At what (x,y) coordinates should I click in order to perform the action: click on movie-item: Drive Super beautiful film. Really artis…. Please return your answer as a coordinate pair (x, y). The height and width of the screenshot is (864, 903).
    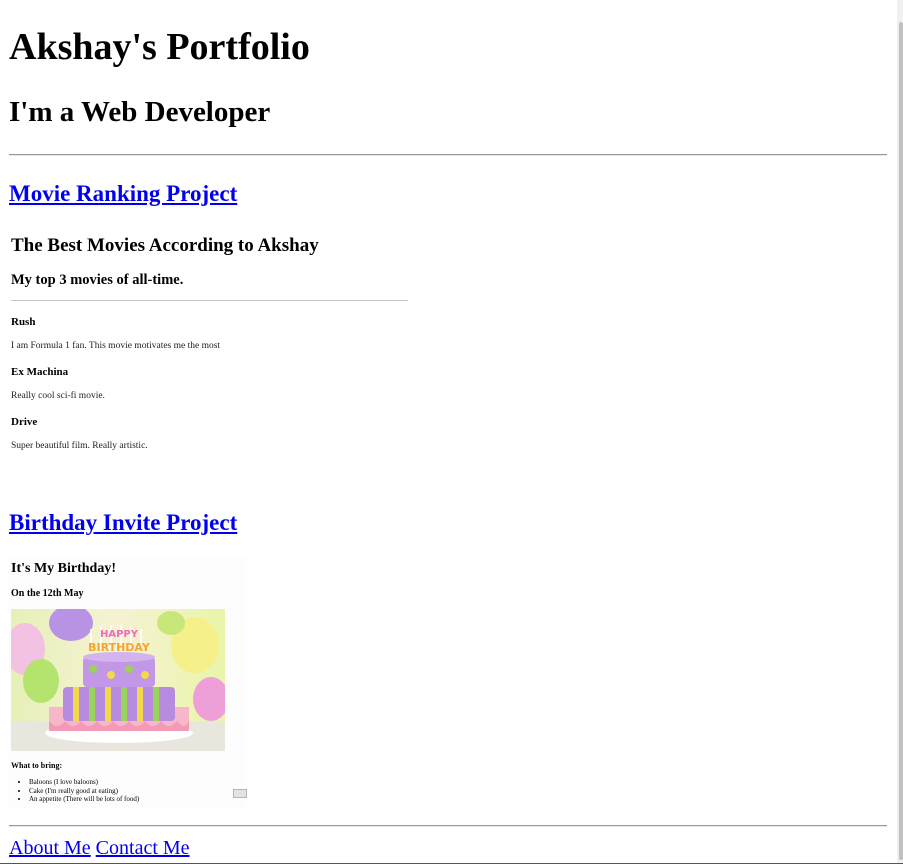
    Looking at the image, I should click on (115, 441).